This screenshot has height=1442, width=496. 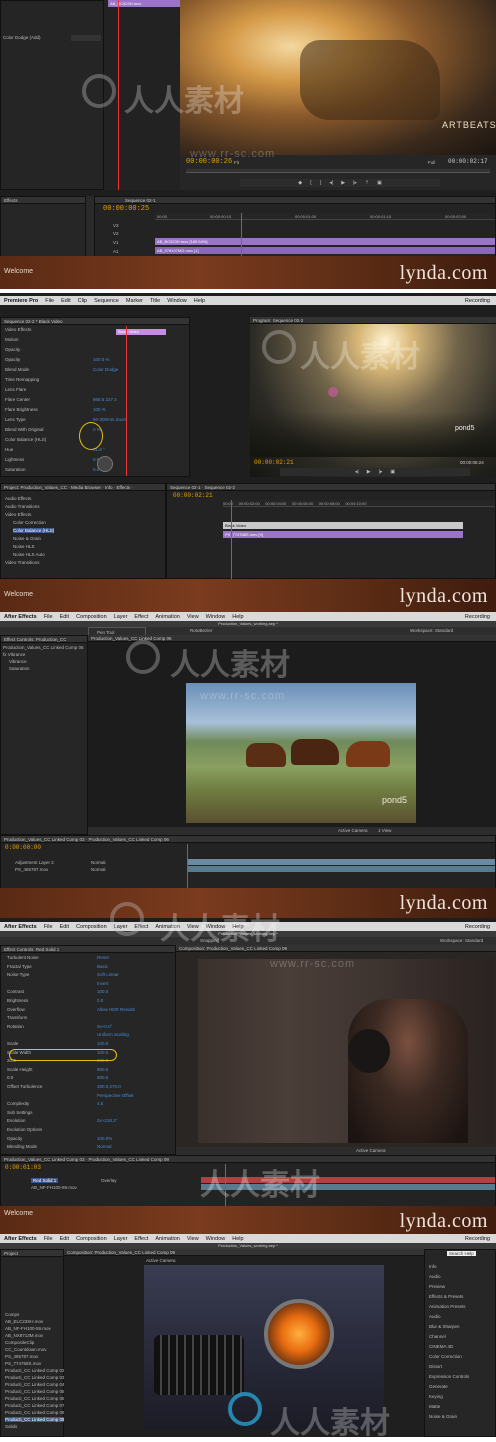 I want to click on project-item: Producti_CC Linked Comp 09, so click(x=35, y=1419).